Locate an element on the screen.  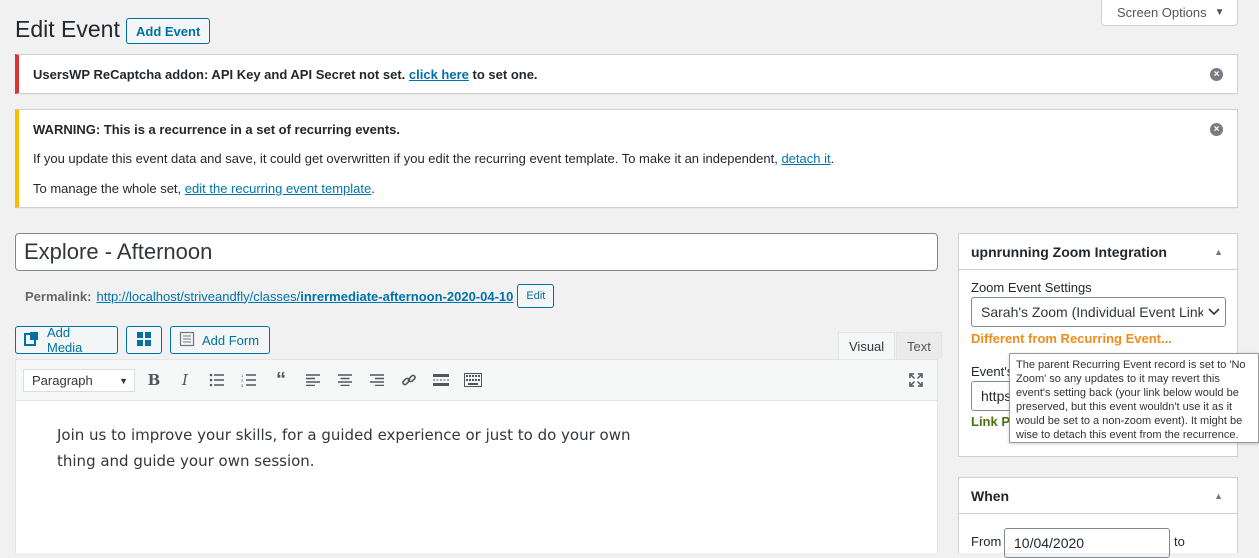
zoom-box-header: upnrunning Zoom Integration ▲ is located at coordinates (1098, 252).